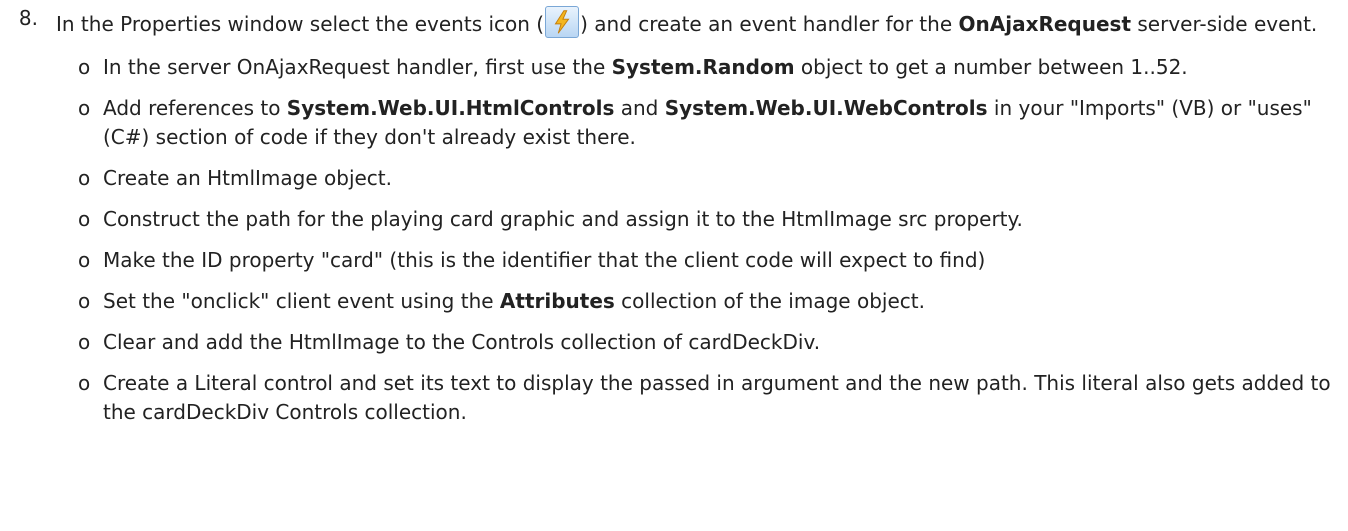 This screenshot has width=1348, height=531. I want to click on item-text: collection of the image object., so click(769, 301).